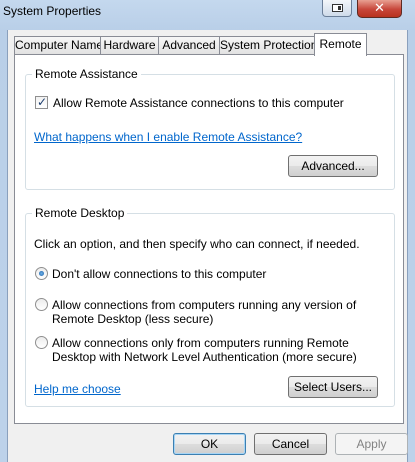  I want to click on help-window-icon, so click(337, 8).